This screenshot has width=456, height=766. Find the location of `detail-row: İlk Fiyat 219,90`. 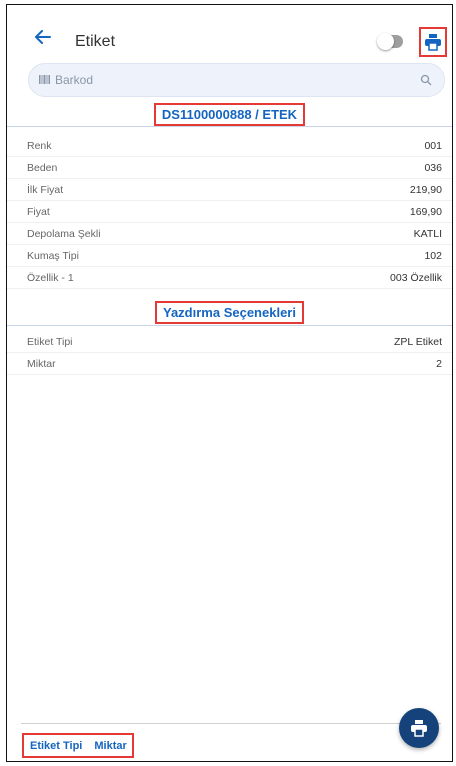

detail-row: İlk Fiyat 219,90 is located at coordinates (229, 190).